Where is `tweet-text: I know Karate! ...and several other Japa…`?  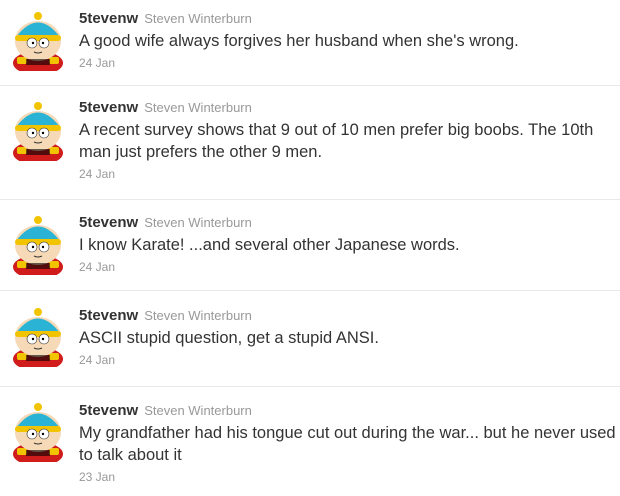
tweet-text: I know Karate! ...and several other Japa… is located at coordinates (269, 245).